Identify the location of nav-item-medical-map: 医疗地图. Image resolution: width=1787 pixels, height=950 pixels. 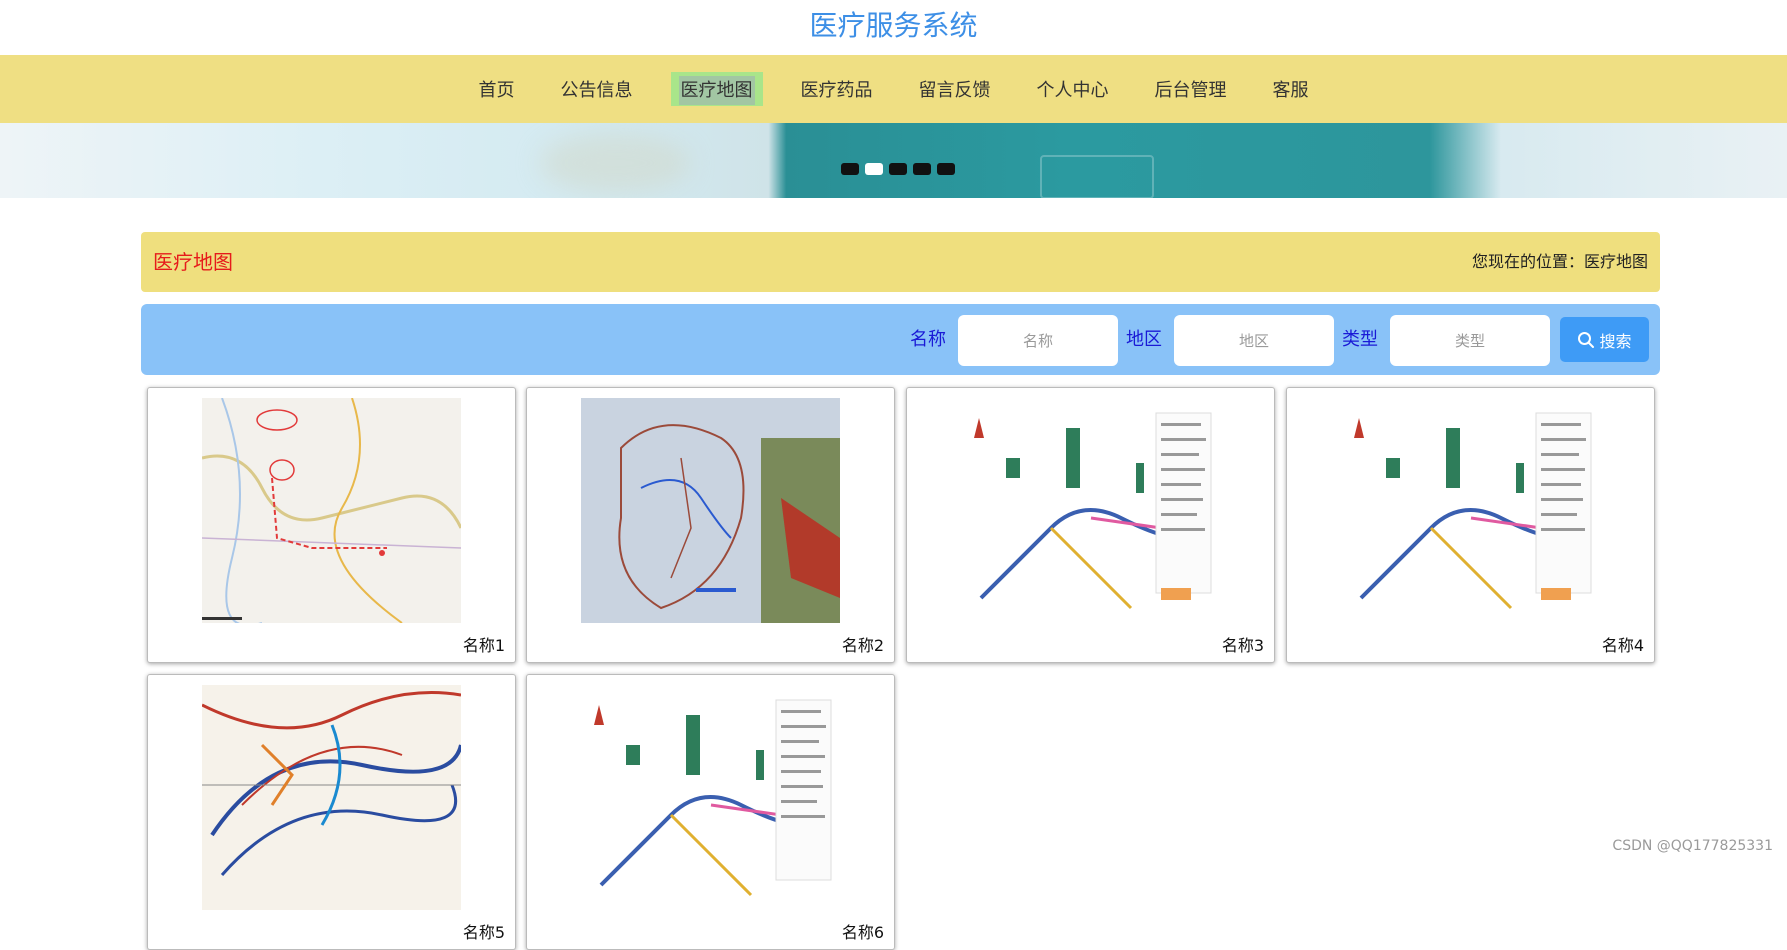
(716, 89).